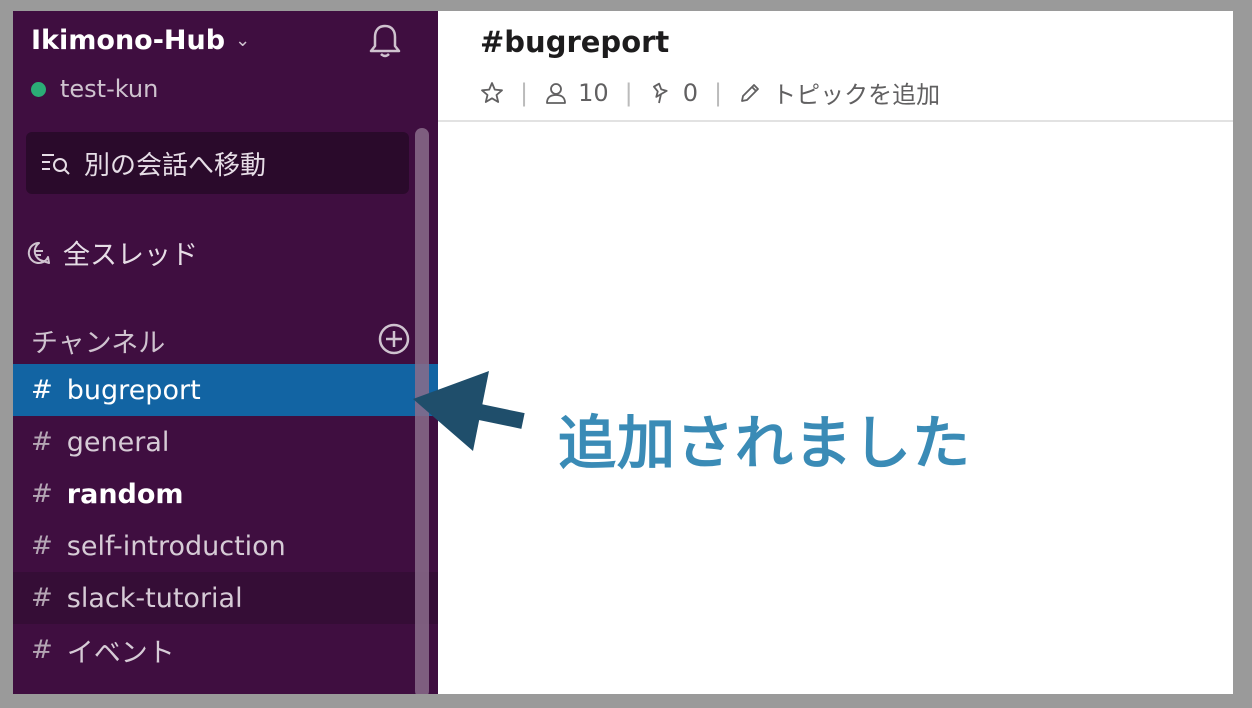 Image resolution: width=1252 pixels, height=708 pixels. What do you see at coordinates (225, 650) in the screenshot?
I see `sidebar-item-channel-event: # イベント` at bounding box center [225, 650].